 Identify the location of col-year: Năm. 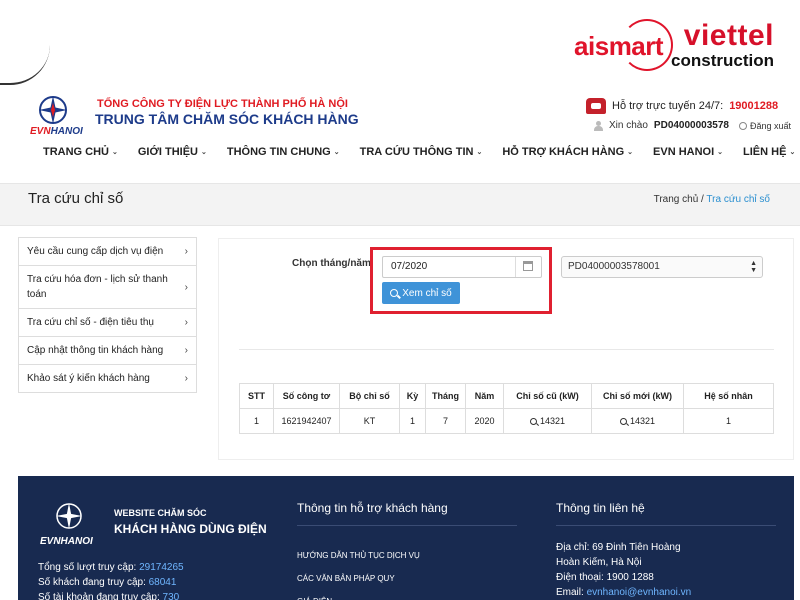
(484, 396).